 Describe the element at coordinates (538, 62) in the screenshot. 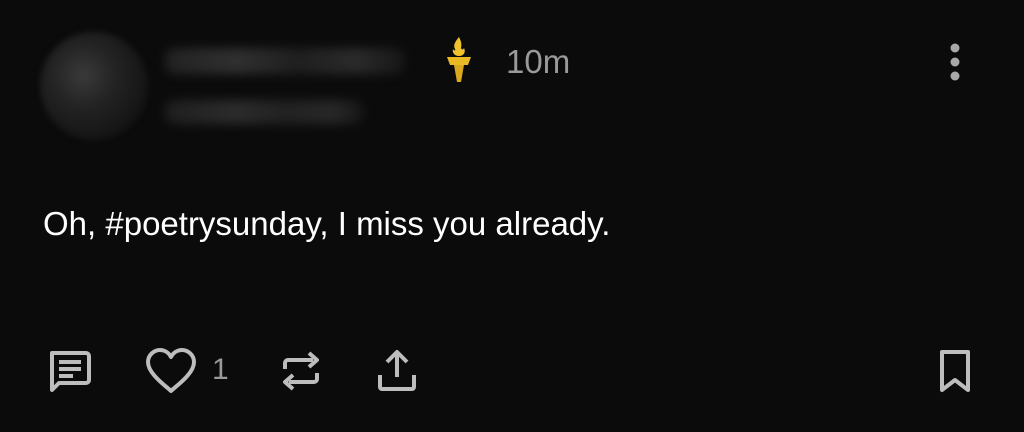

I see `post-timestamp: 10m` at that location.